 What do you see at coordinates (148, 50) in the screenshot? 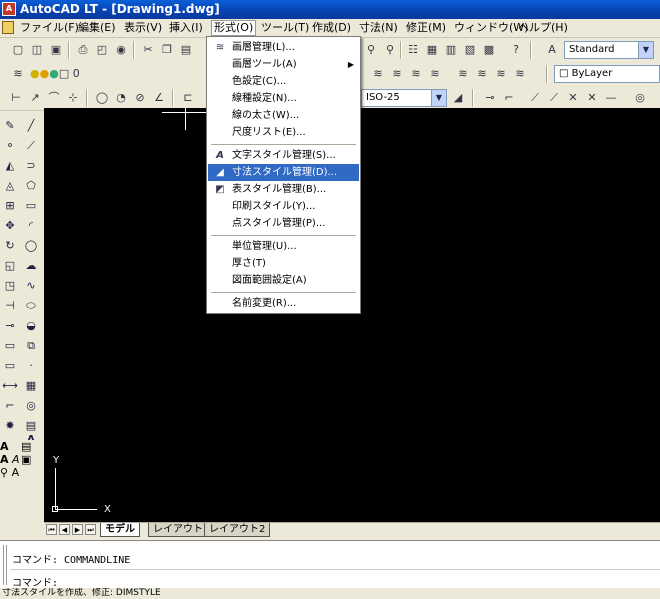
I see `cut-icon: ✂` at bounding box center [148, 50].